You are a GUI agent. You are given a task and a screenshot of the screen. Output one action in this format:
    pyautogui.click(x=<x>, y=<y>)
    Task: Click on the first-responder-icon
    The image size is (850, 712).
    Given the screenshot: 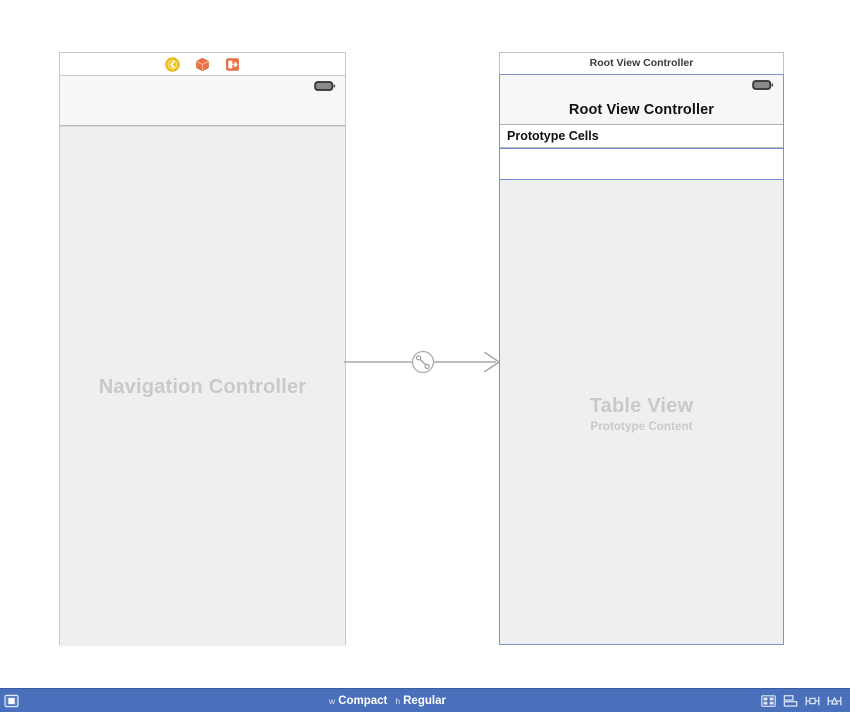 What is the action you would take?
    pyautogui.click(x=202, y=64)
    